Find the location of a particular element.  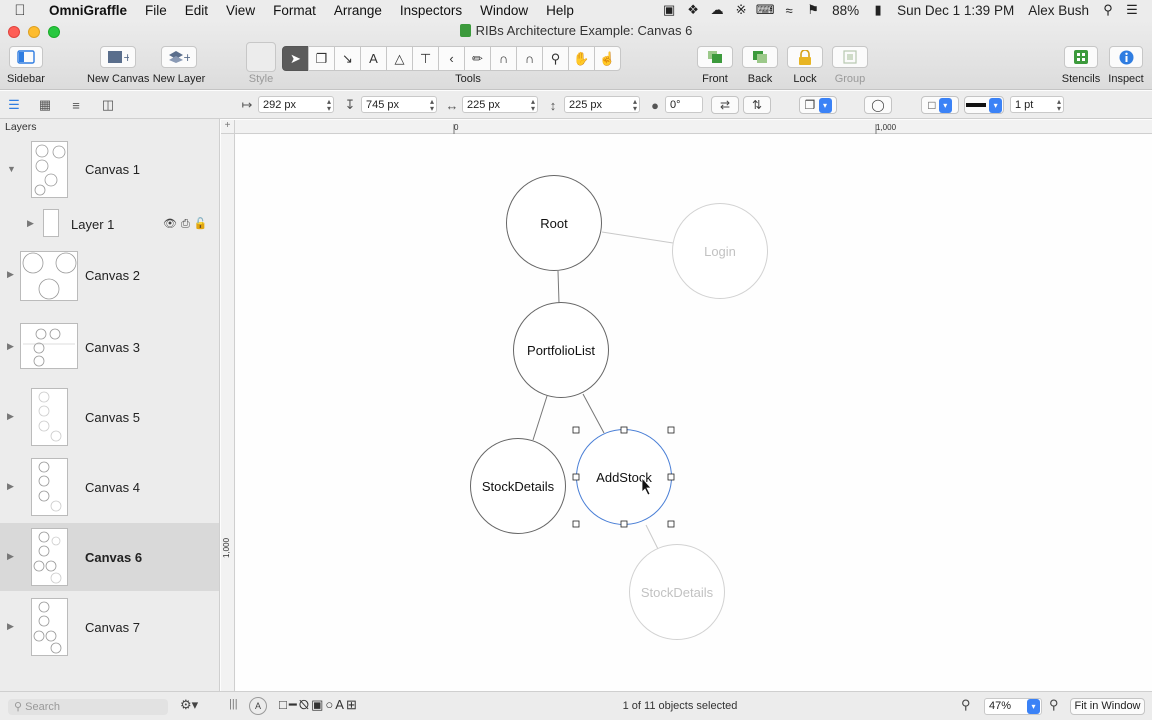

canvas-view-icon: ▦ is located at coordinates (45, 105).